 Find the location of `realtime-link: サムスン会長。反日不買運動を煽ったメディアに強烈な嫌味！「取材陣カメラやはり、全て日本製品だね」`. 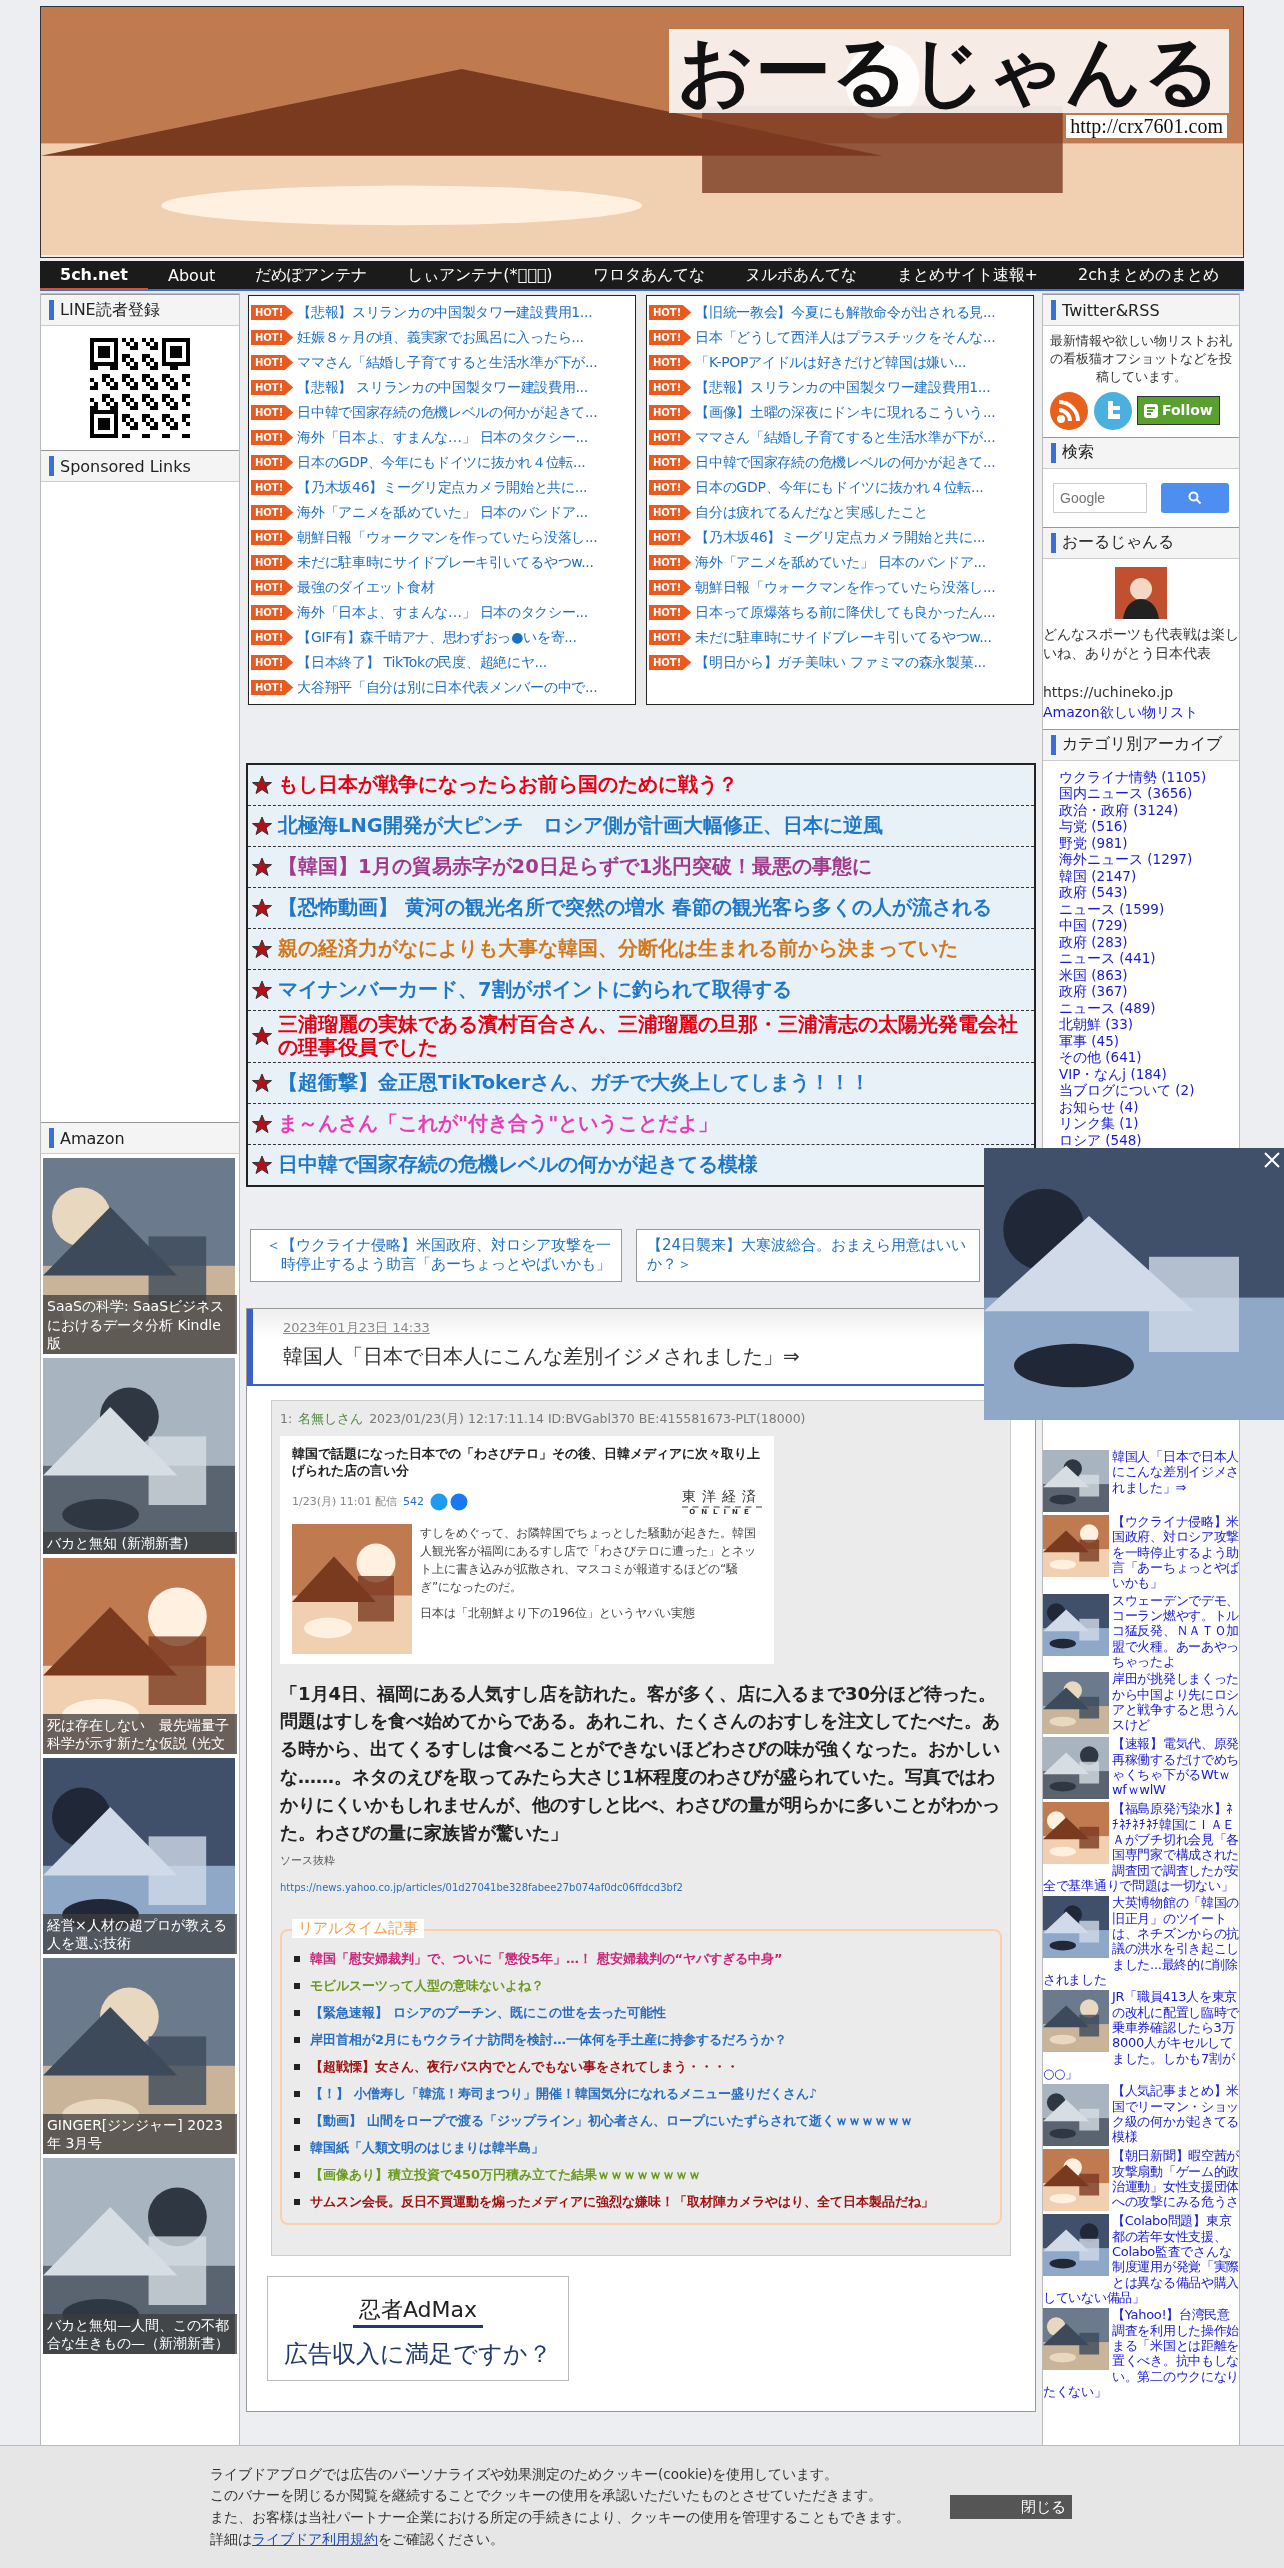

realtime-link: サムスン会長。反日不買運動を煽ったメディアに強烈な嫌味！「取材陣カメラやはり、全て日本製品だね」 is located at coordinates (622, 2201).